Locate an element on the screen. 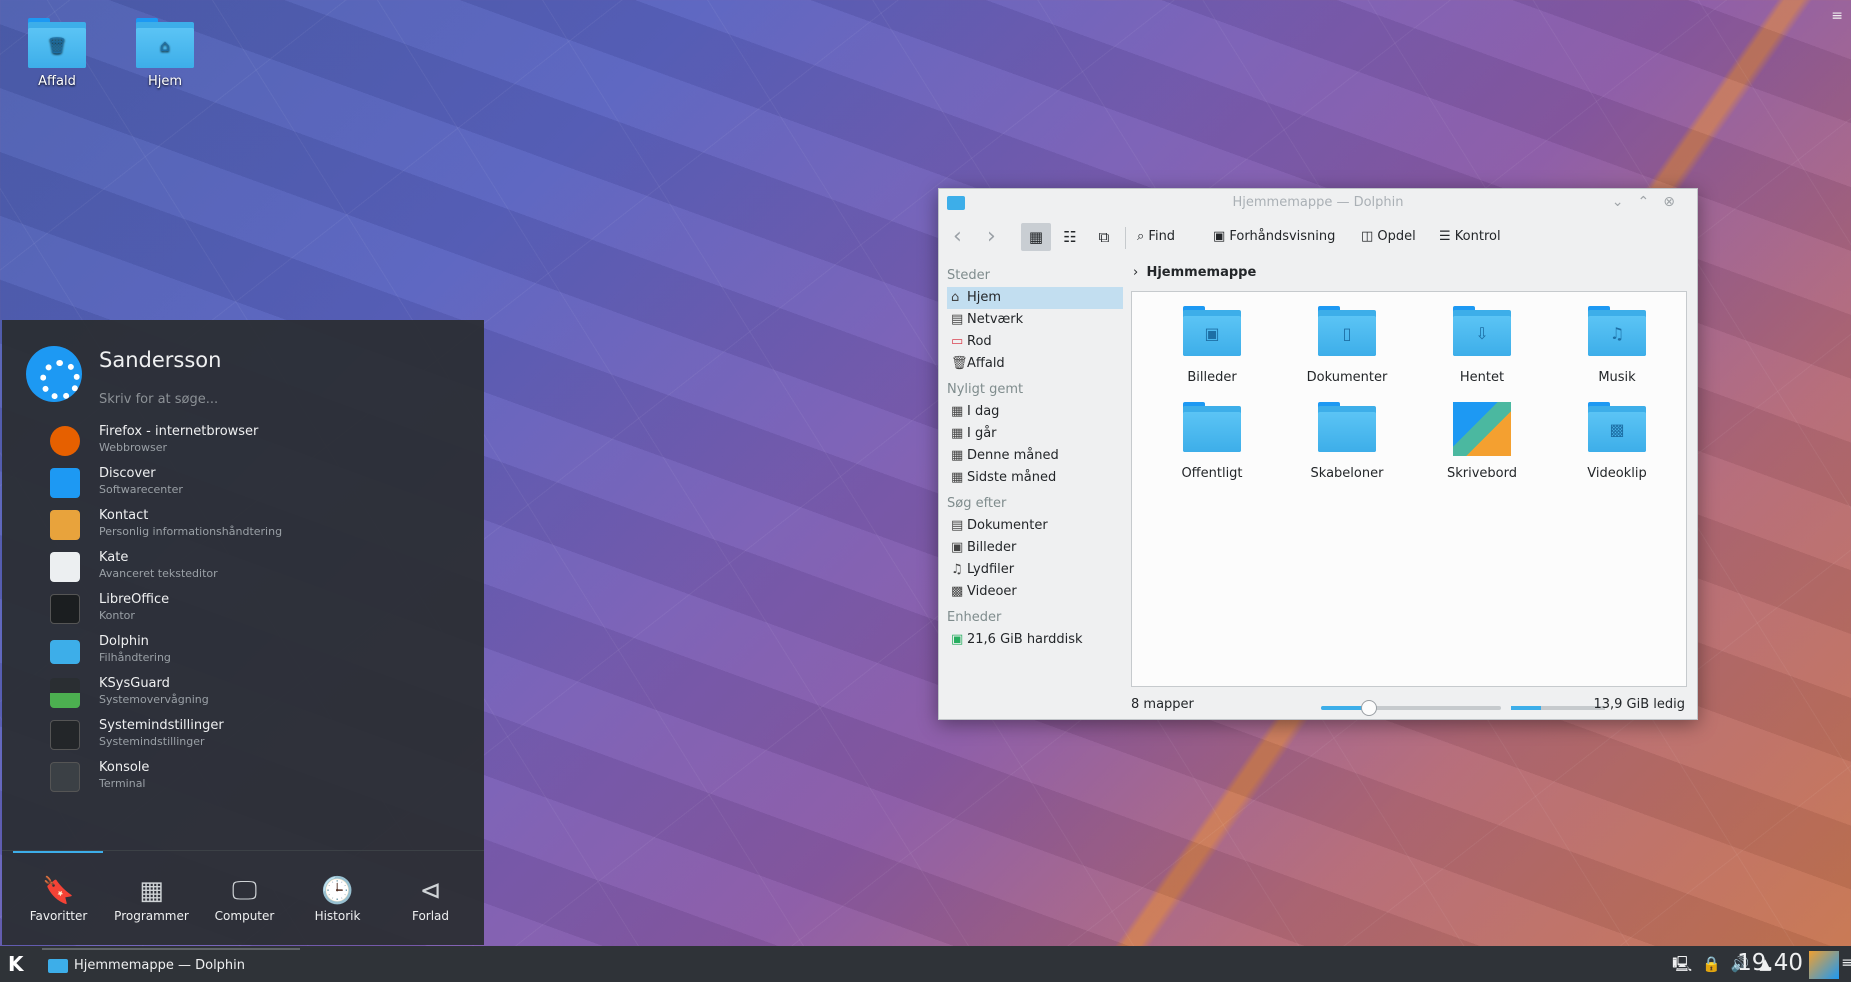 The height and width of the screenshot is (982, 1851). app-item-firefox: Firefox - internetbrowser Webbrowser is located at coordinates (243, 441).